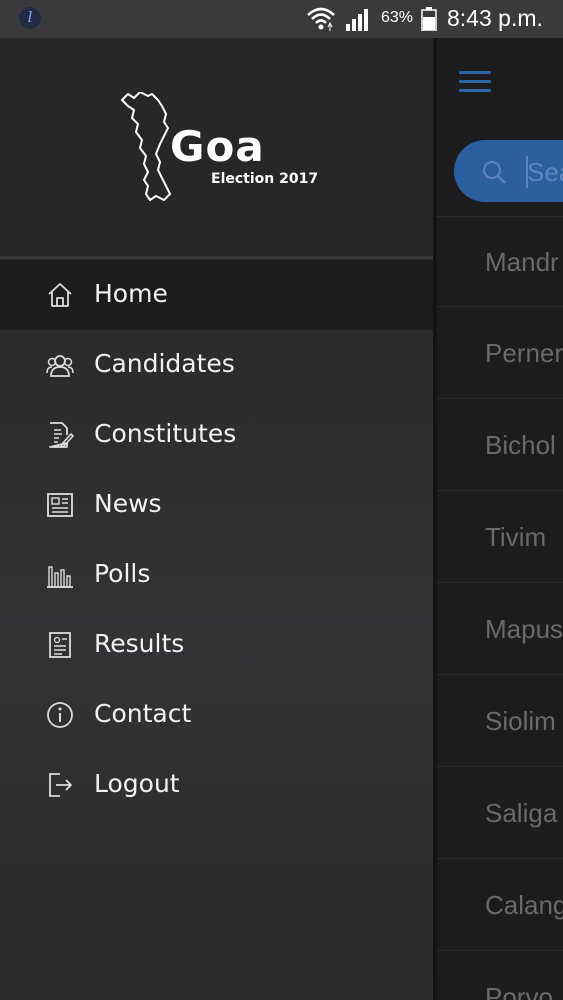 The height and width of the screenshot is (1000, 563). I want to click on logout-icon, so click(60, 785).